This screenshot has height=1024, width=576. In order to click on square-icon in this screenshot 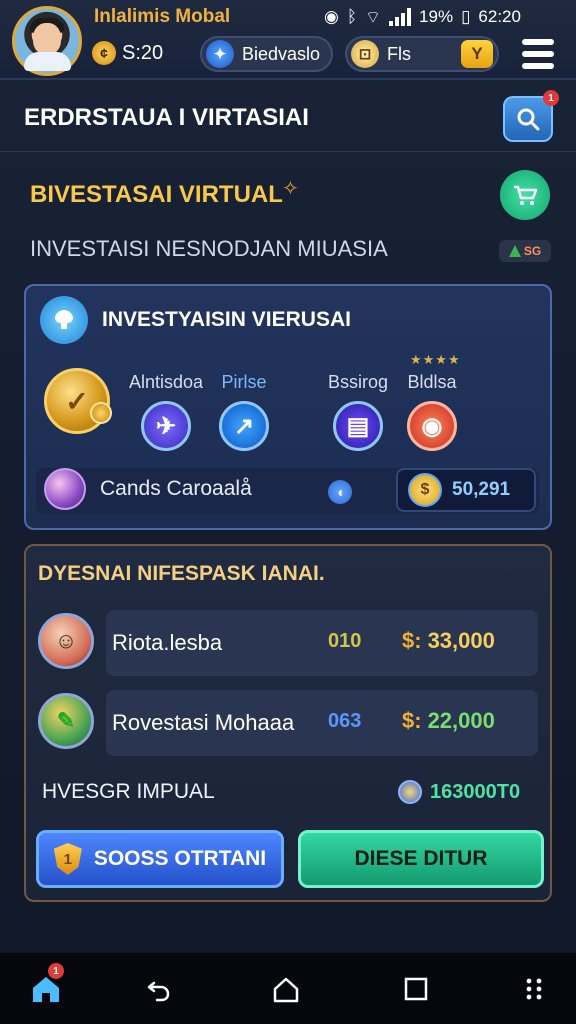, I will do `click(416, 989)`.